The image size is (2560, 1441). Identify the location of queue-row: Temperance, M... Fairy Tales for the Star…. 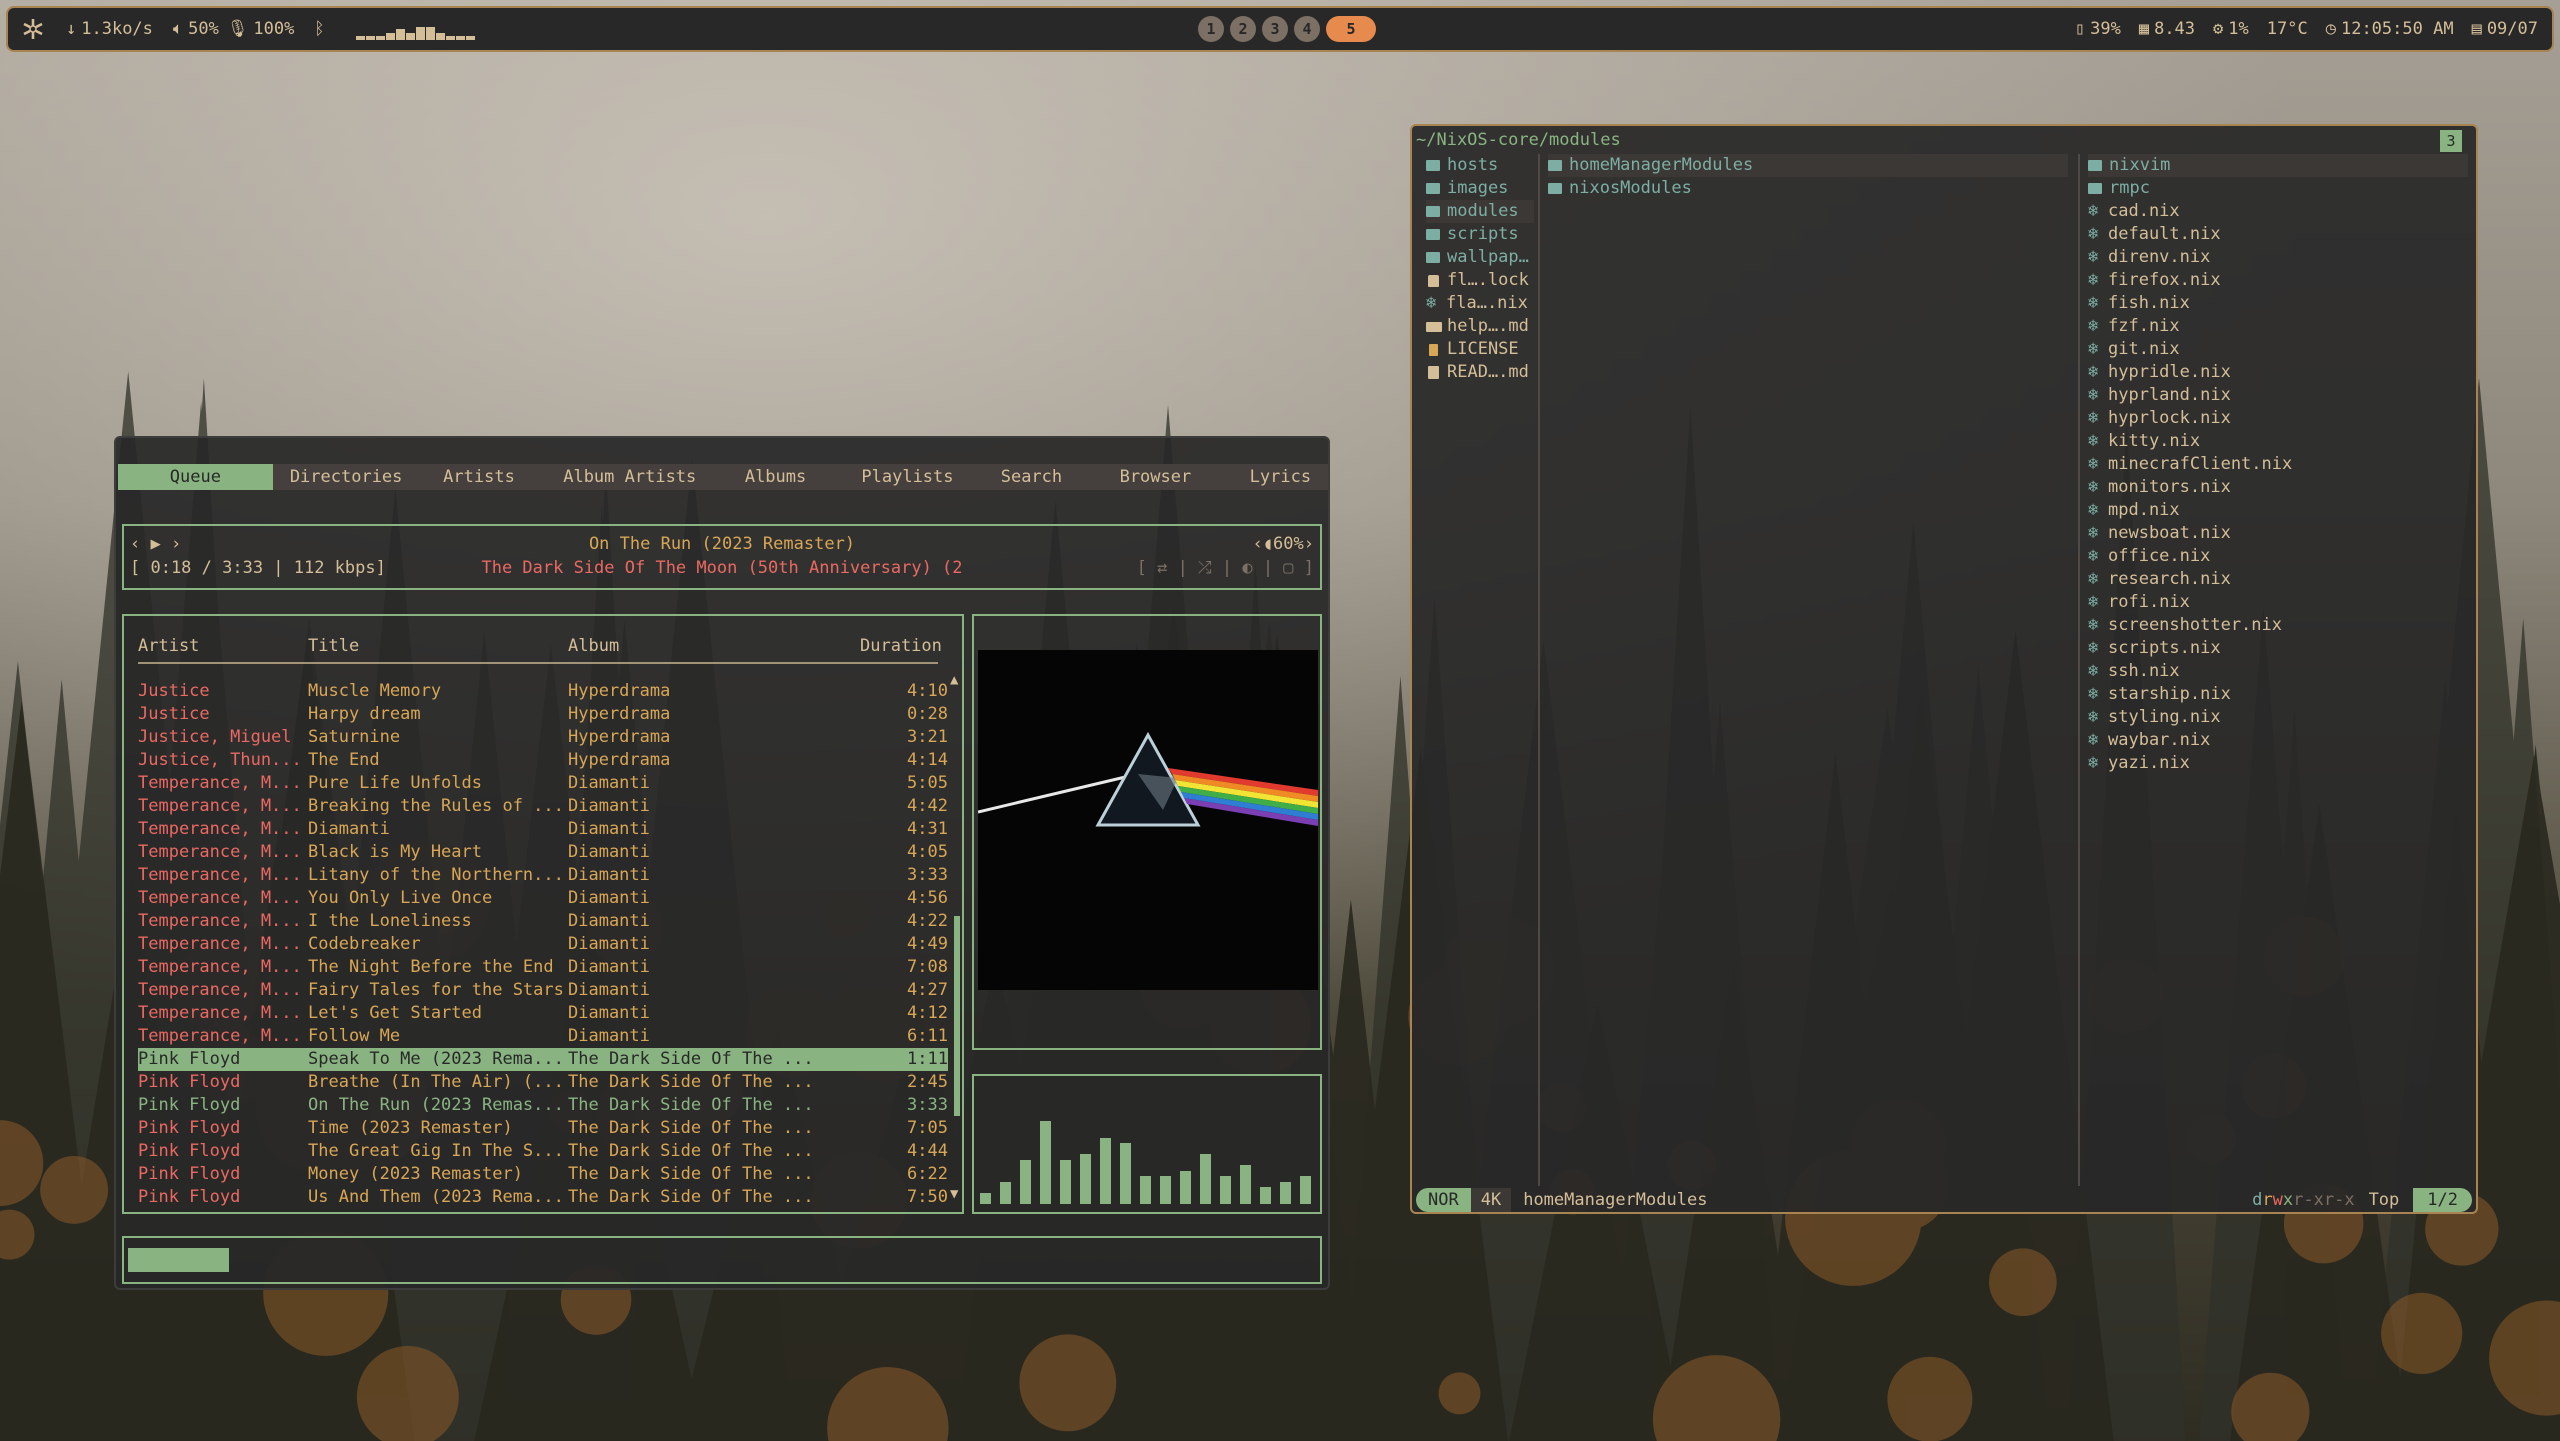
(543, 990).